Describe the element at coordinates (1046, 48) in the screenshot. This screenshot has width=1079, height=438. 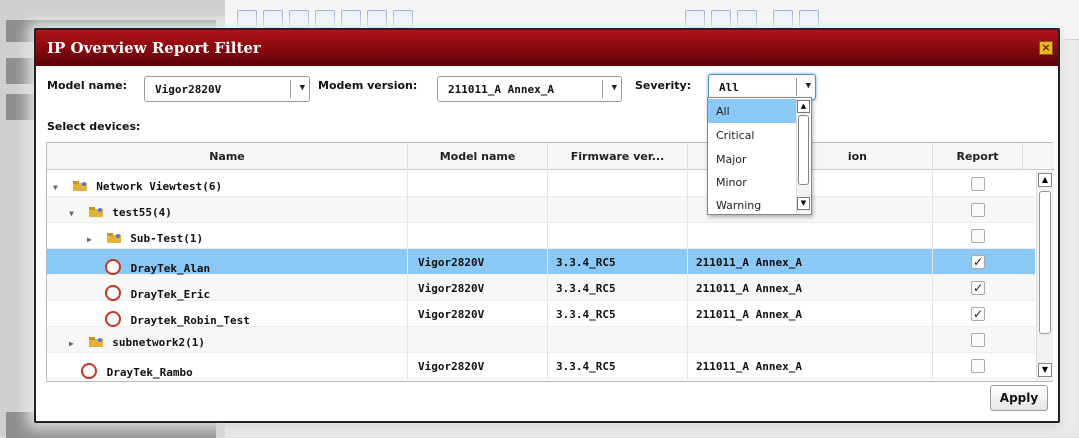
I see `close-button: ×` at that location.